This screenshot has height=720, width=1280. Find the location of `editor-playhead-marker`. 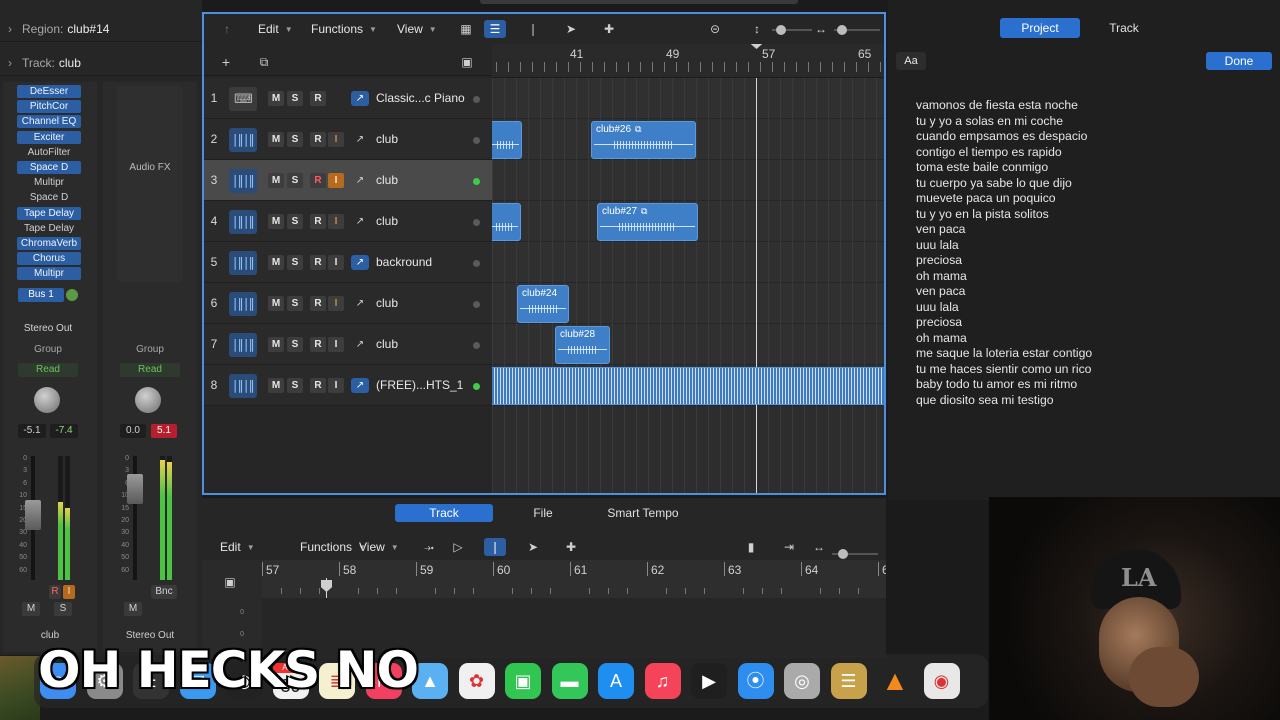

editor-playhead-marker is located at coordinates (326, 586).